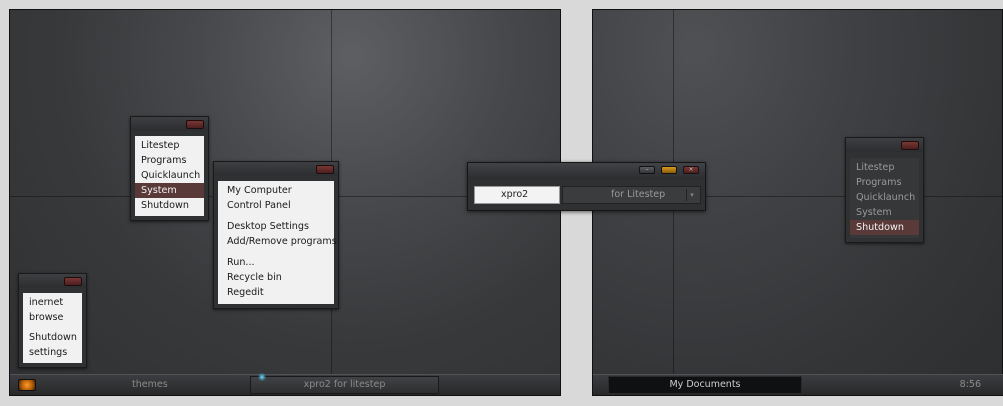  Describe the element at coordinates (276, 277) in the screenshot. I see `menu-item-recycle-bin: Recycle bin` at that location.